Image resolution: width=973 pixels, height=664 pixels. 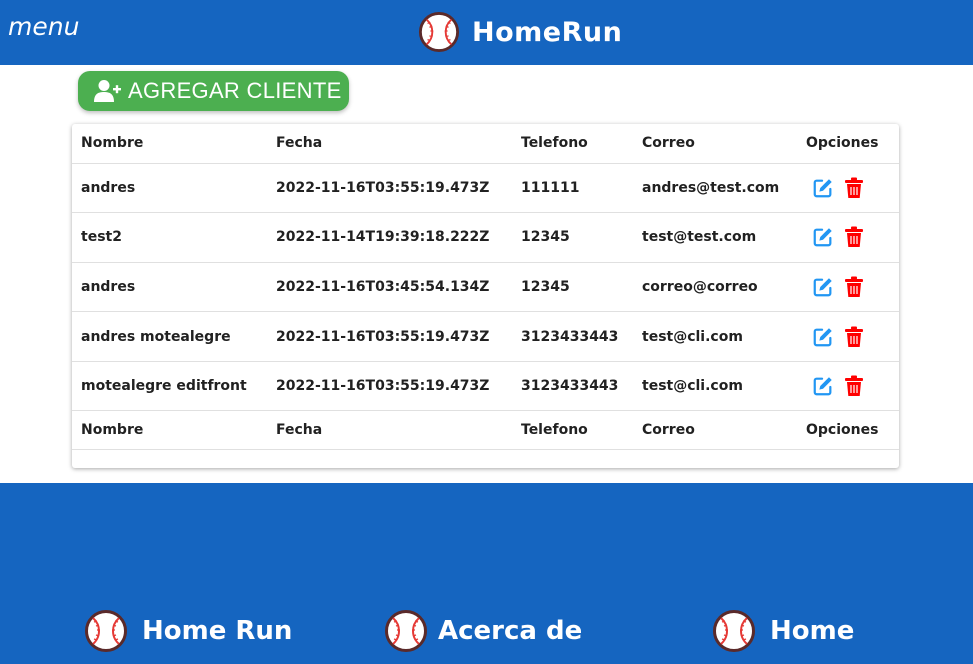 I want to click on add-client-label: AGREGAR CLIENTE, so click(x=235, y=90).